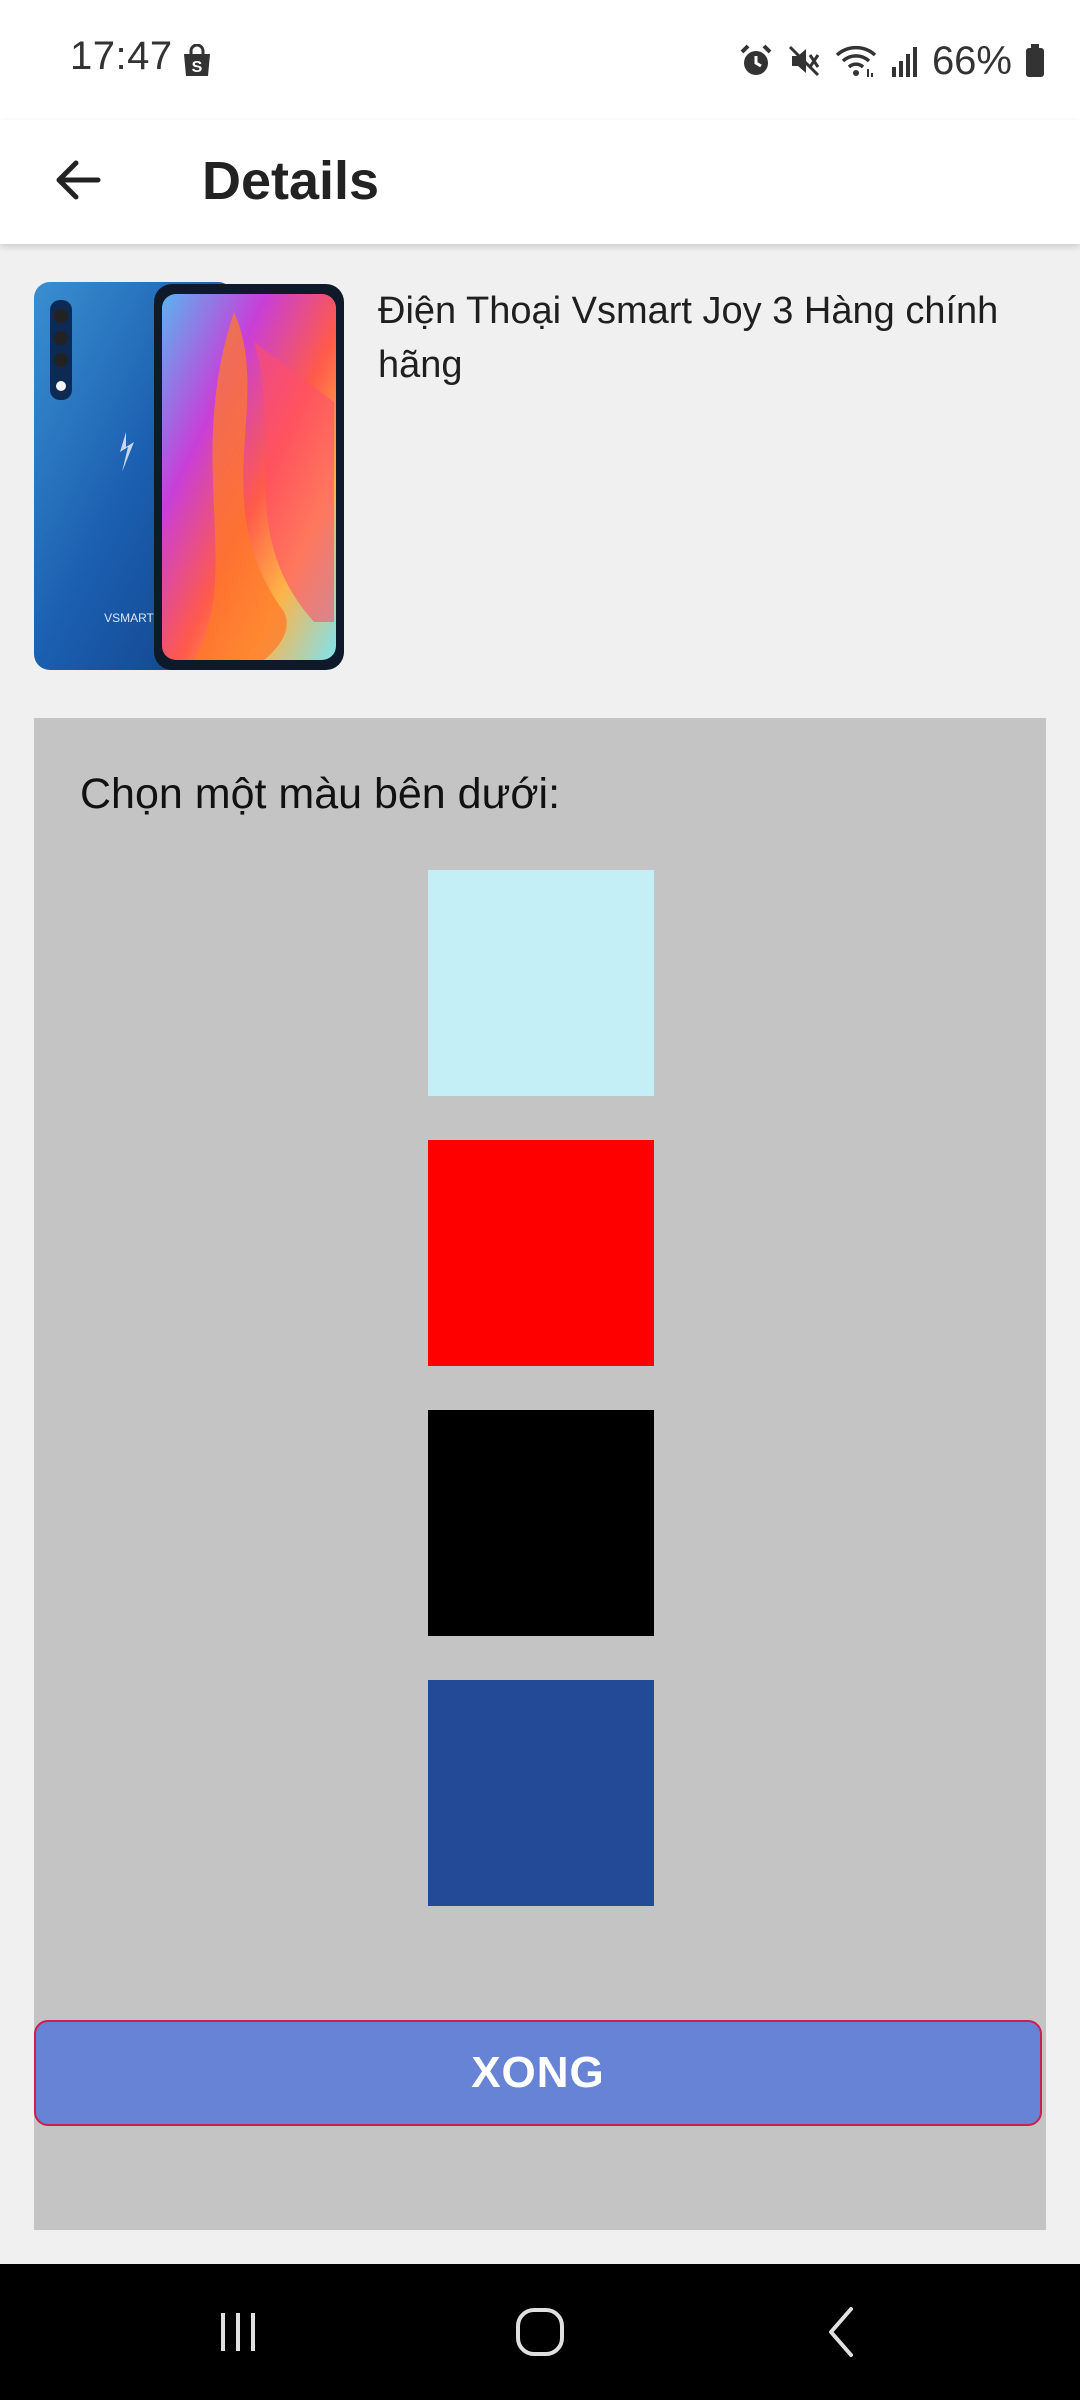 The image size is (1080, 2400). Describe the element at coordinates (905, 61) in the screenshot. I see `signal-icon` at that location.